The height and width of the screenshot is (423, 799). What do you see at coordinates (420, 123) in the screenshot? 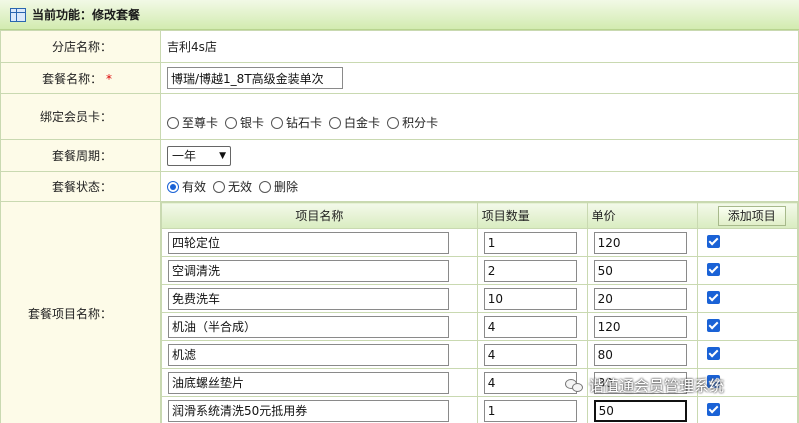
I see `radio-label: 积分卡` at bounding box center [420, 123].